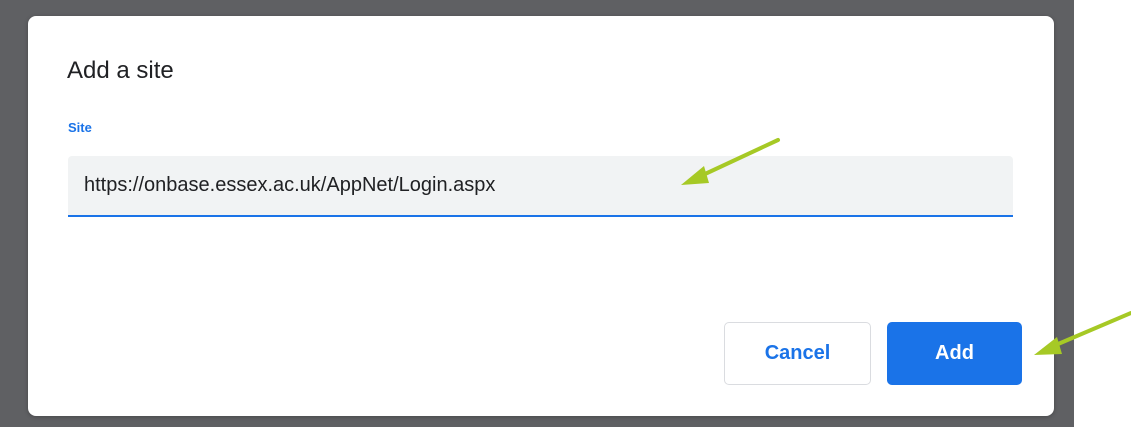  What do you see at coordinates (954, 353) in the screenshot?
I see `add-button: Add` at bounding box center [954, 353].